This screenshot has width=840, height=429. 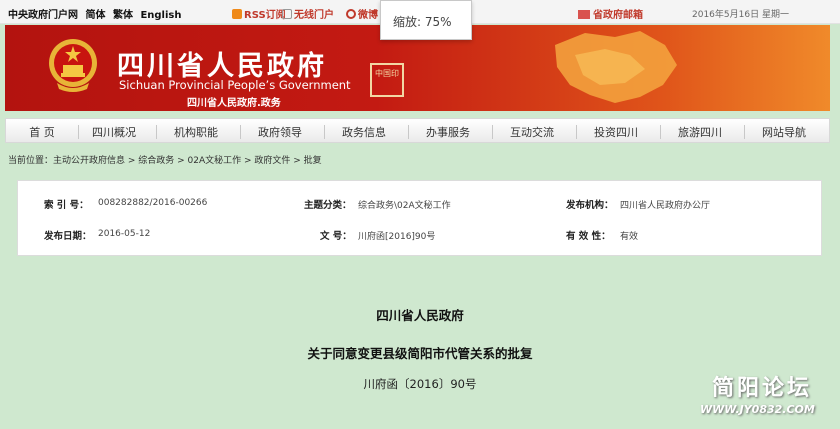 What do you see at coordinates (280, 132) in the screenshot?
I see `nav-item-leaders: 政府领导` at bounding box center [280, 132].